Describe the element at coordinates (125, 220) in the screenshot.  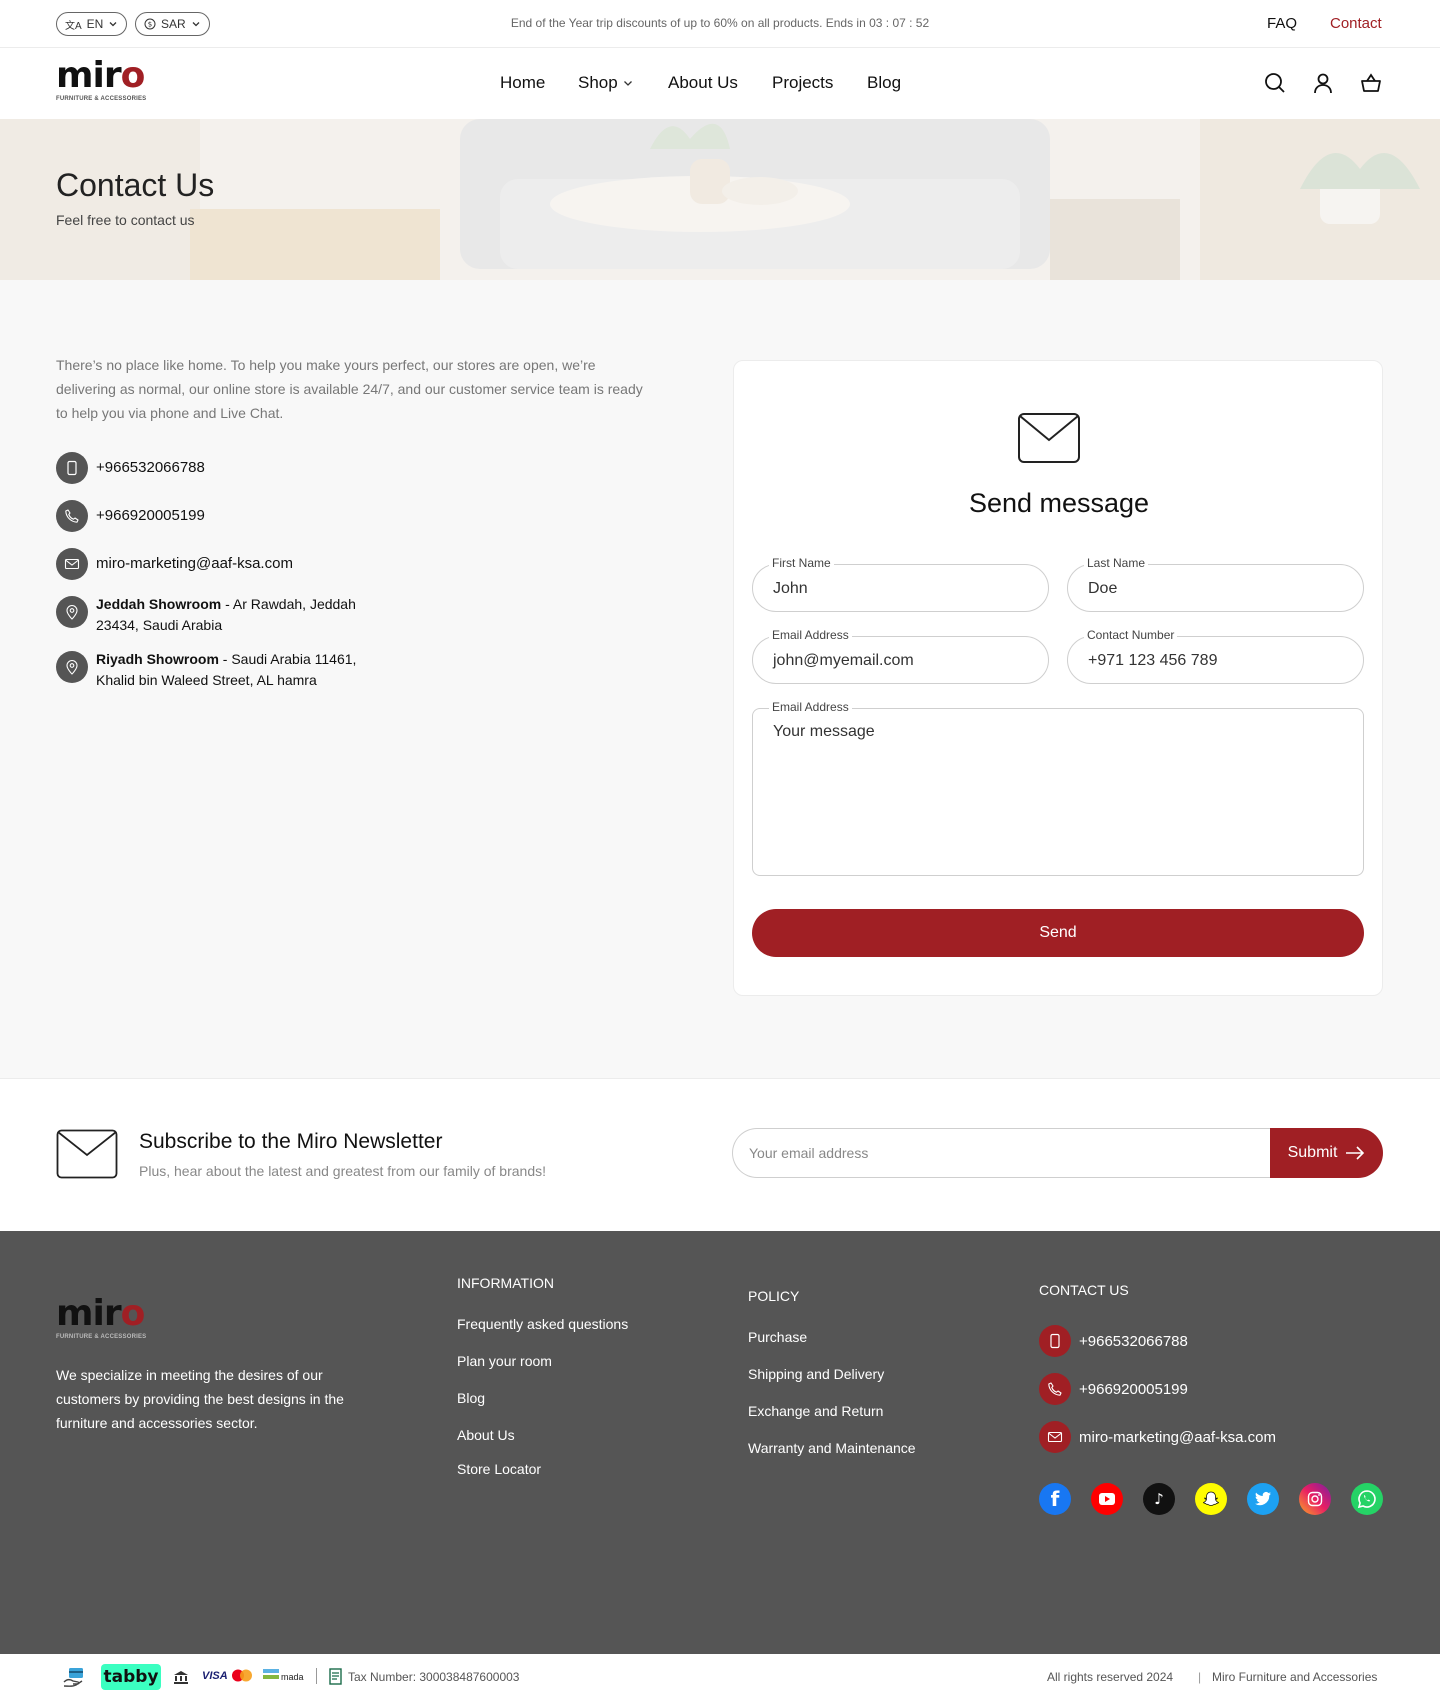
I see `page-subtitle: Feel free to contact us` at that location.